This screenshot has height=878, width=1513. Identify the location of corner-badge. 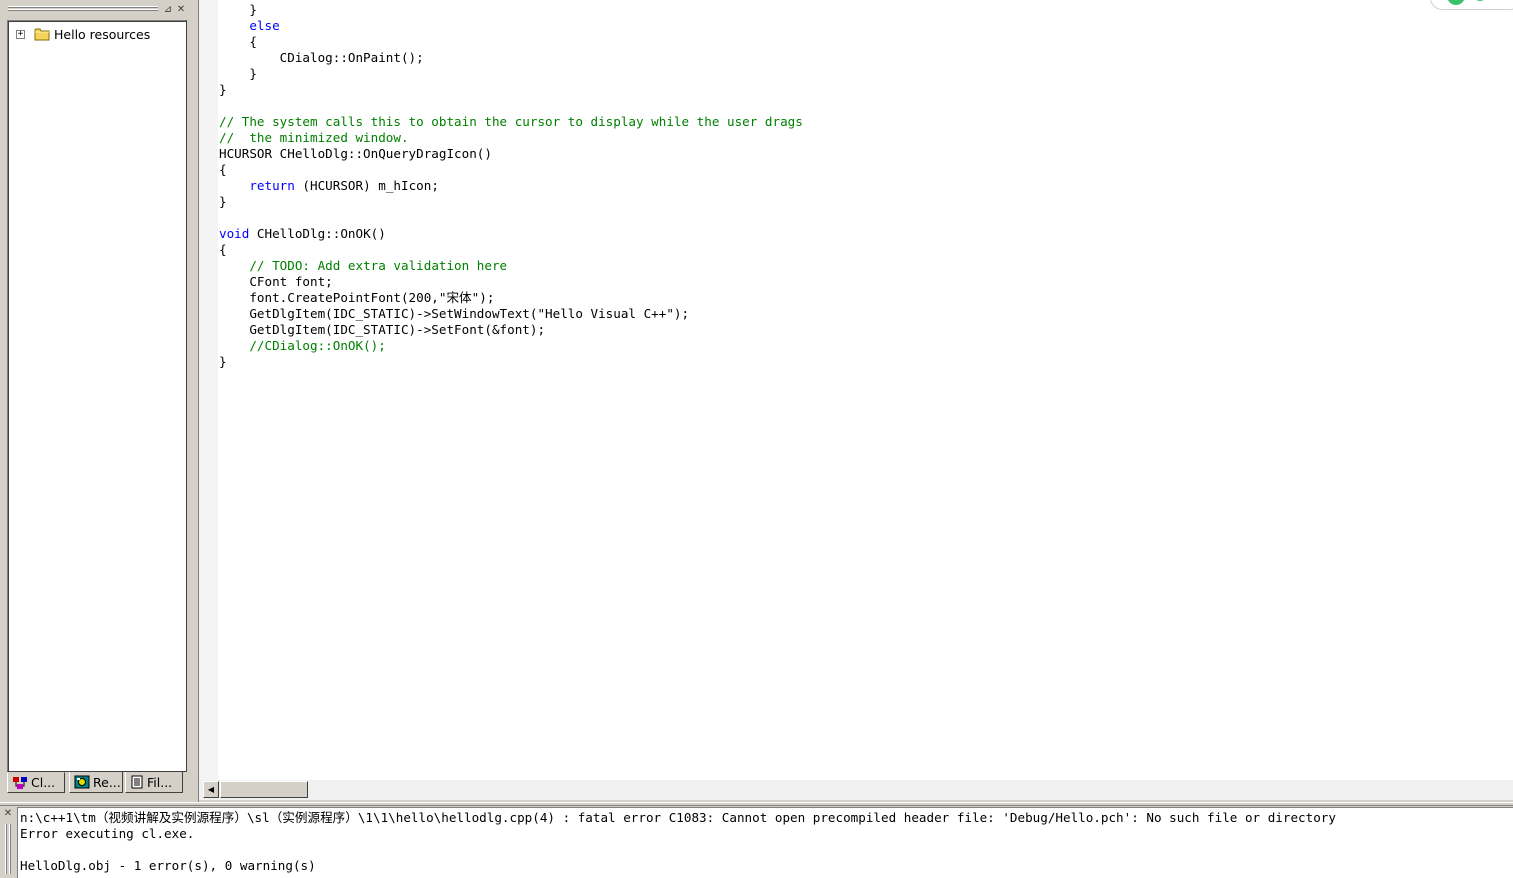
(1471, 5).